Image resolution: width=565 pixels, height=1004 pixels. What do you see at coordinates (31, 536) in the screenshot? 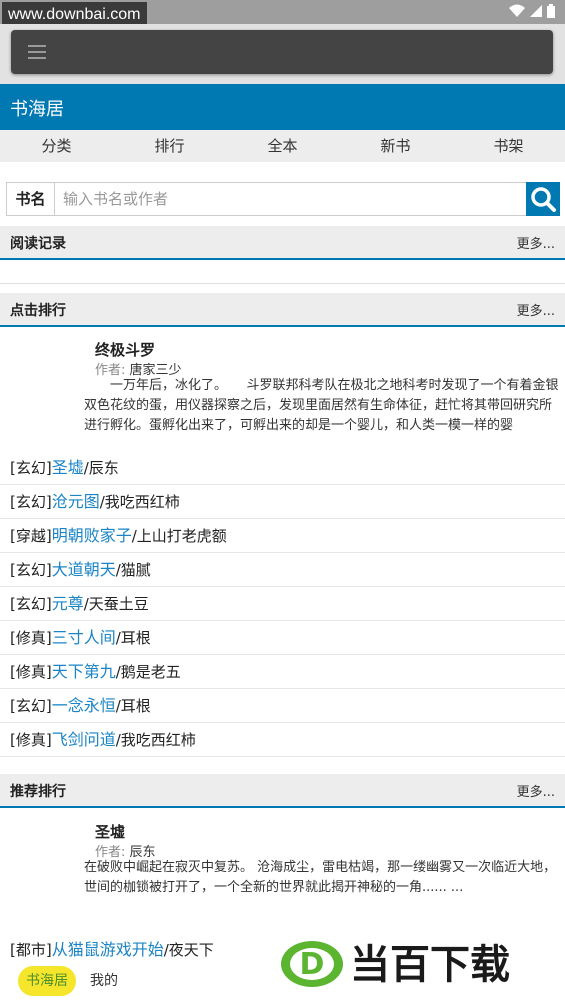
I see `category-tag: [穿越]` at bounding box center [31, 536].